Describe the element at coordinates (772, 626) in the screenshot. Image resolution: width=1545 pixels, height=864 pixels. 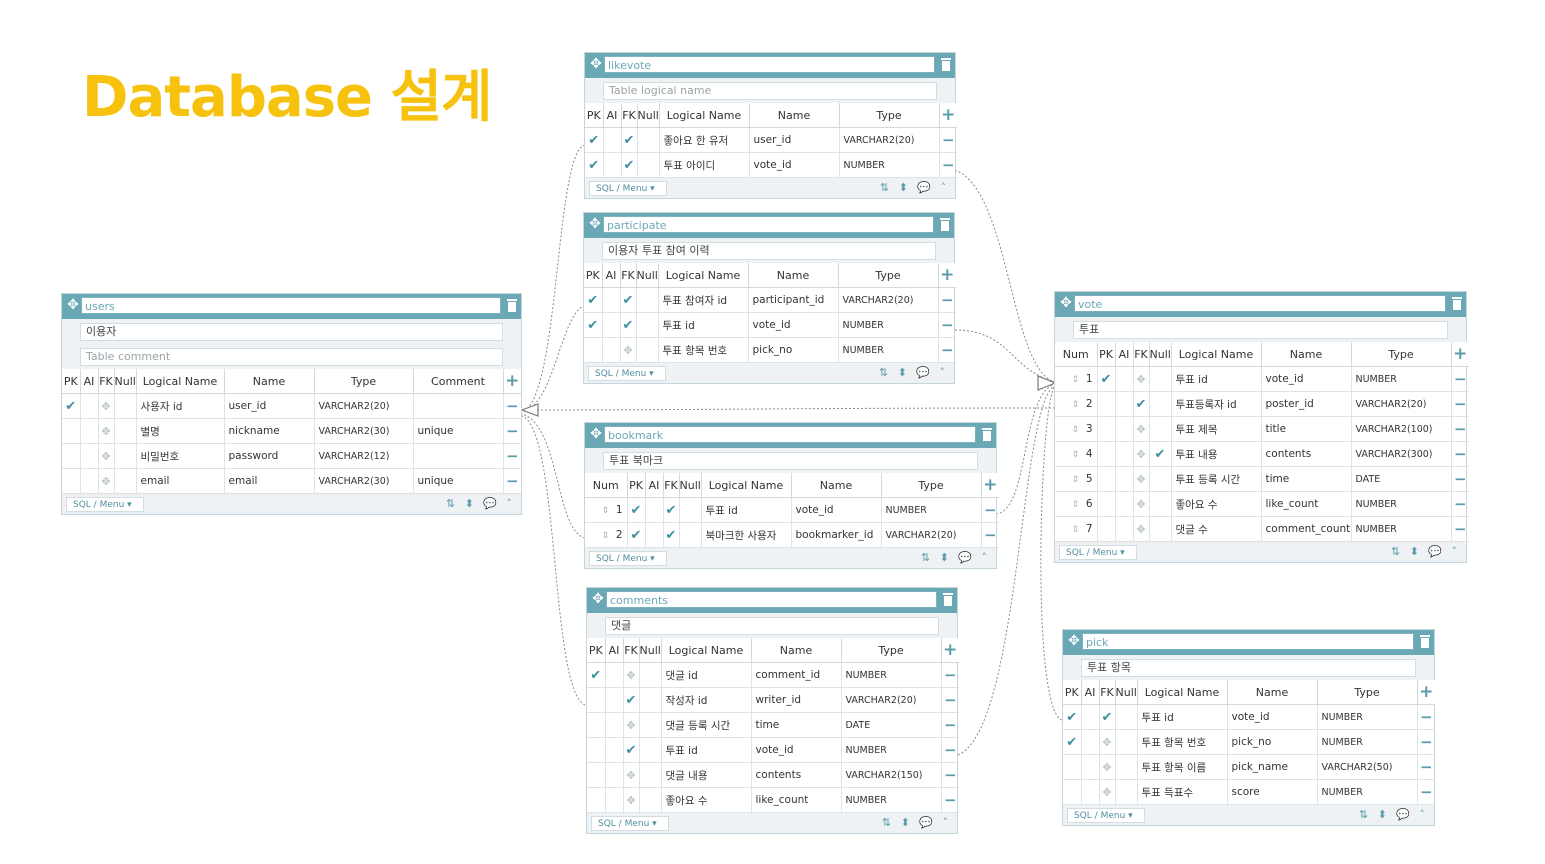
I see `table-logical-name-field: 댓글` at that location.